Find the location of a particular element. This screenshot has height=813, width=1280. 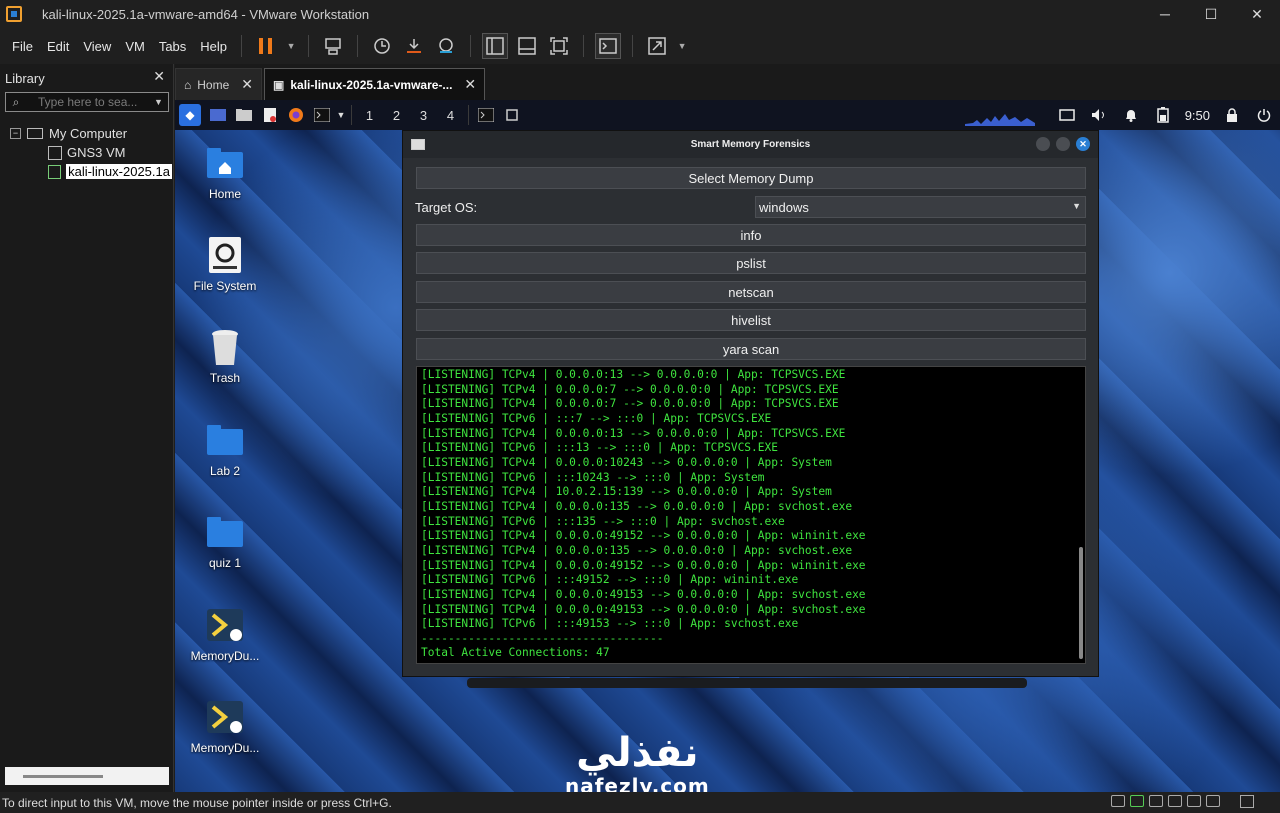

hivelist-button: hivelist is located at coordinates (751, 320).